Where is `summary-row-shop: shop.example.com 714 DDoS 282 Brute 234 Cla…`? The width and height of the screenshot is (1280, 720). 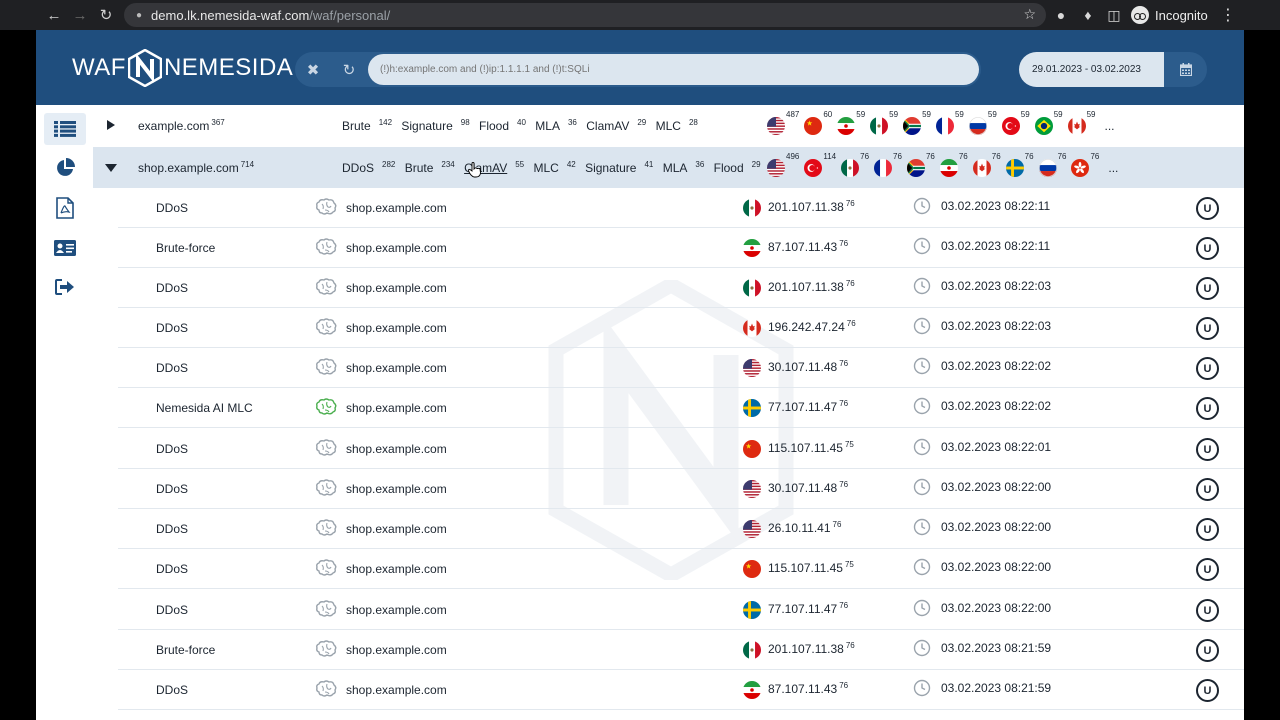 summary-row-shop: shop.example.com 714 DDoS 282 Brute 234 Cla… is located at coordinates (668, 167).